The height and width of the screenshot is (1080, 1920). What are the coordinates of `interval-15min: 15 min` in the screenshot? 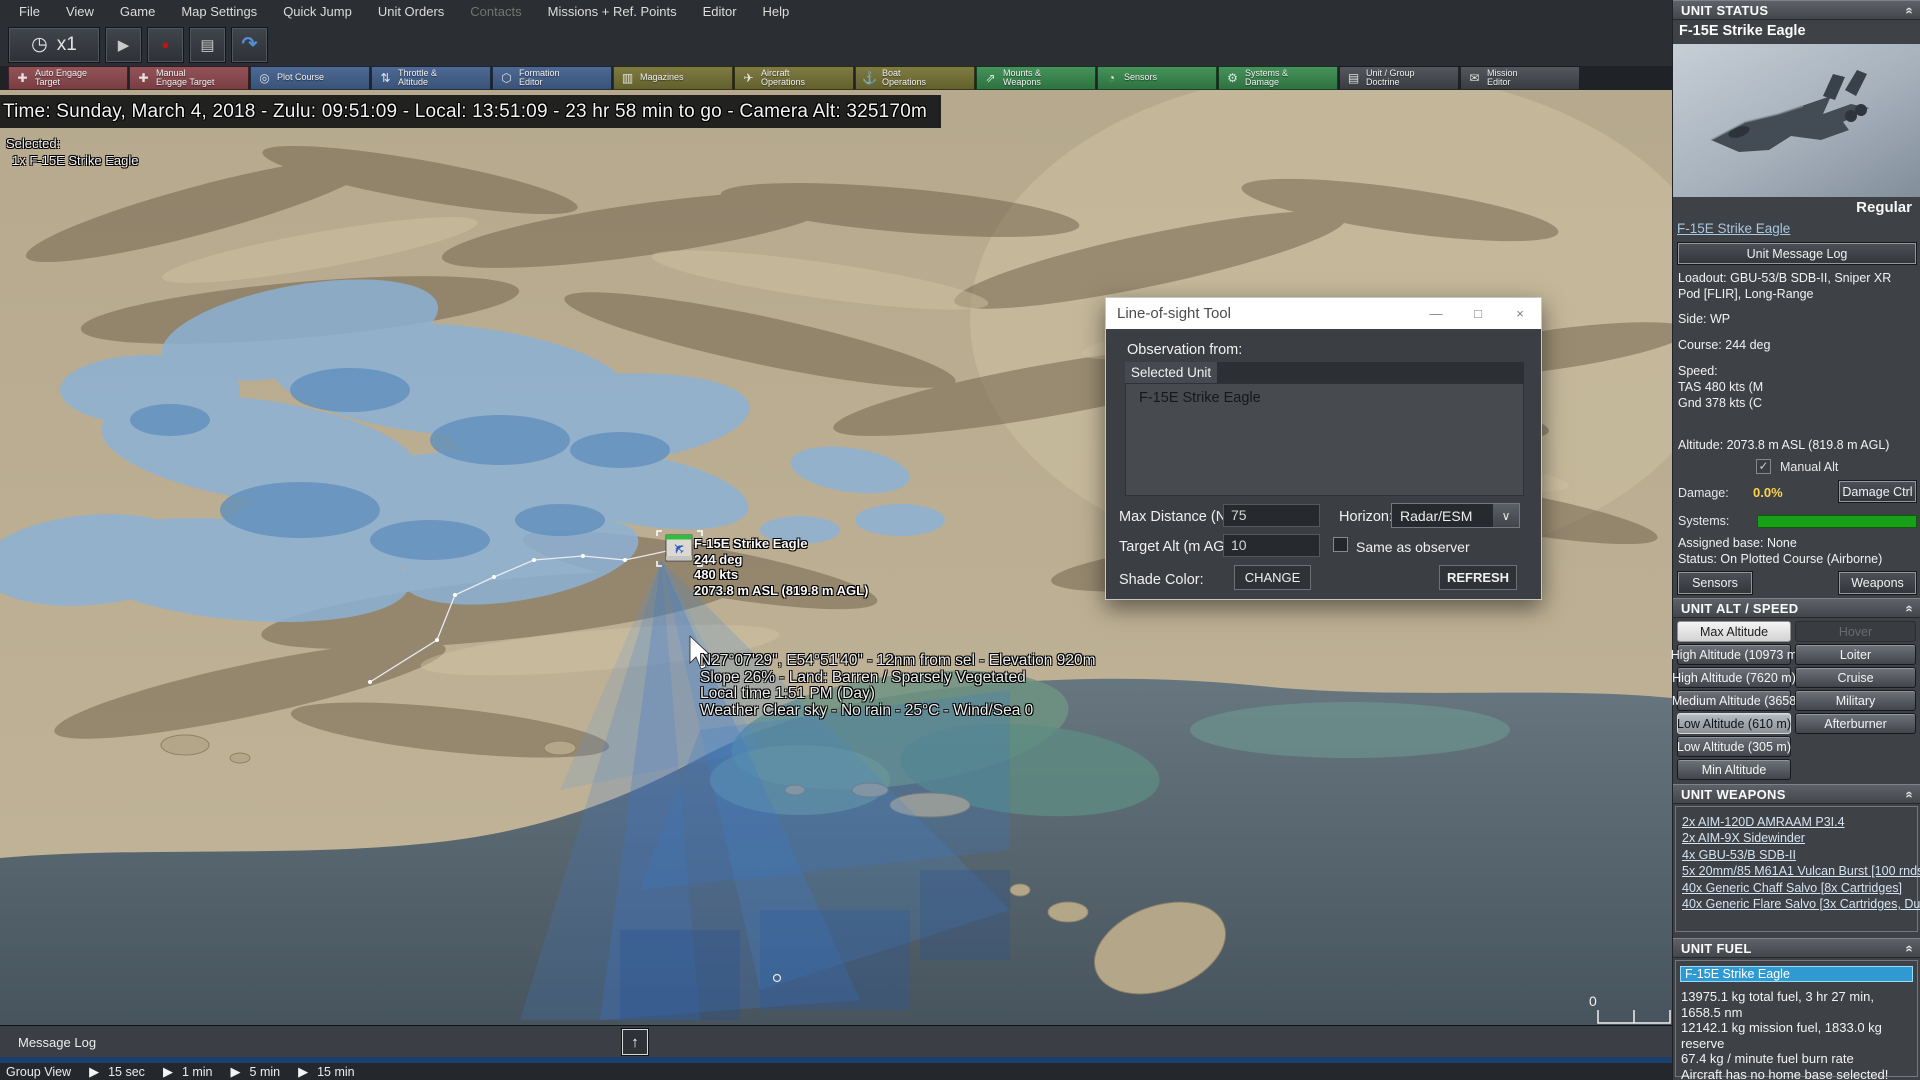 It's located at (336, 1072).